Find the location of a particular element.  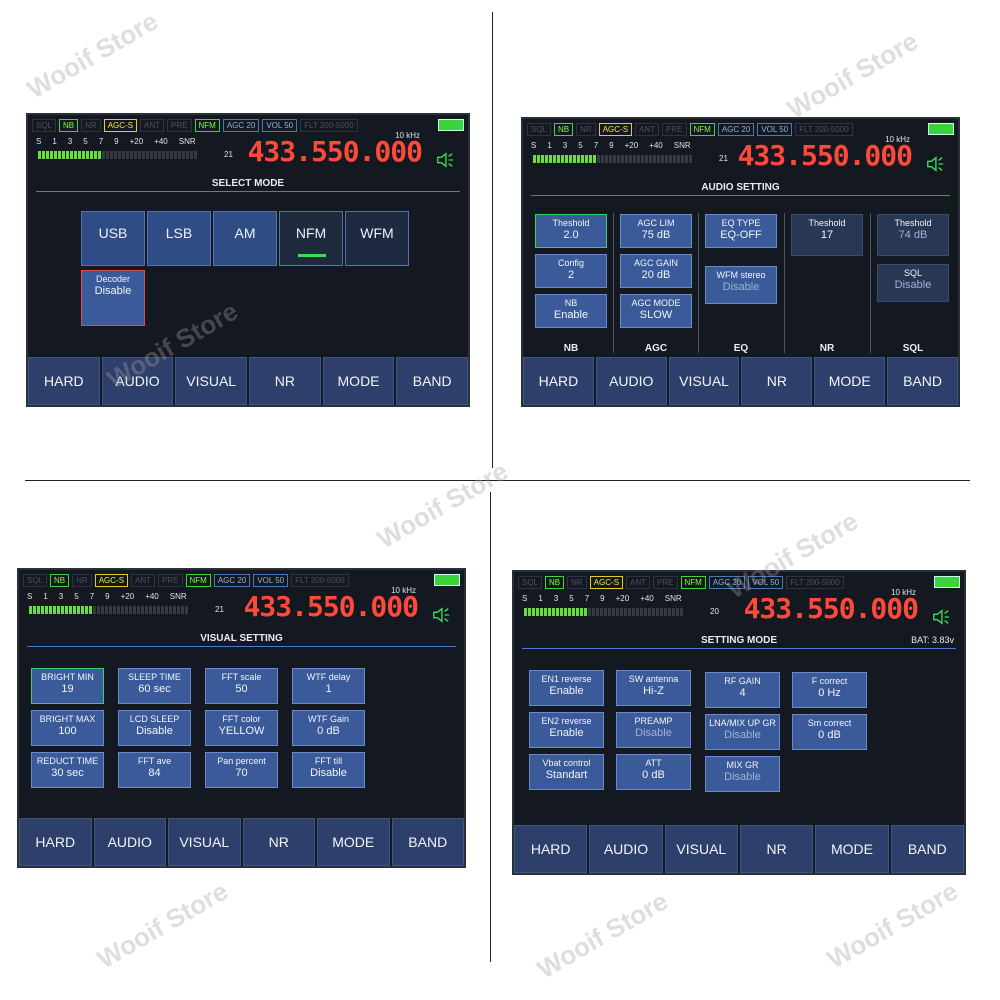

nb-threshold-button: Theshold 2.0 is located at coordinates (571, 231).